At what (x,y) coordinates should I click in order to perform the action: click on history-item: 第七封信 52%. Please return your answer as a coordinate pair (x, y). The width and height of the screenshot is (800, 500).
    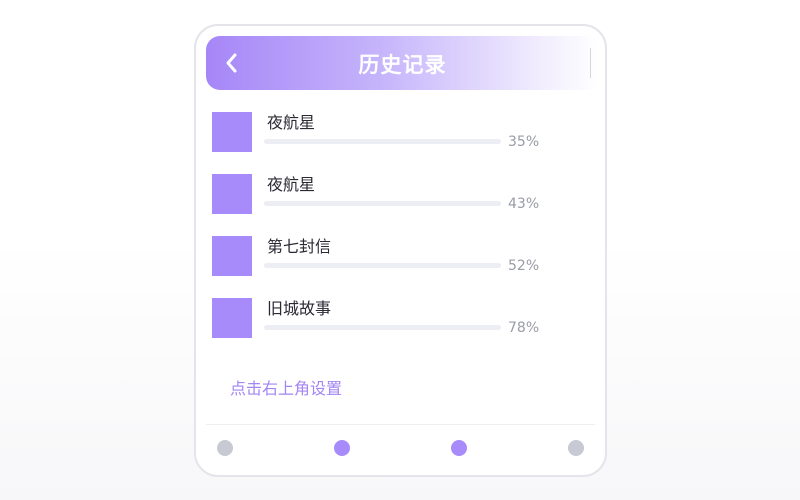
    Looking at the image, I should click on (382, 267).